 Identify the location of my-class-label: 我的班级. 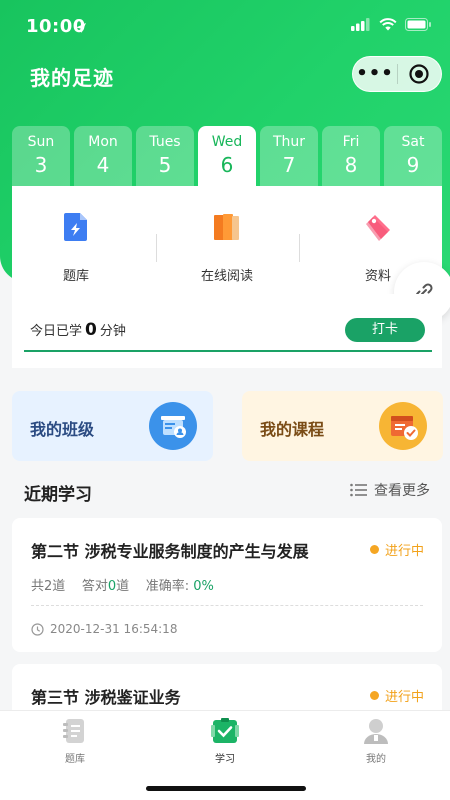
(62, 429).